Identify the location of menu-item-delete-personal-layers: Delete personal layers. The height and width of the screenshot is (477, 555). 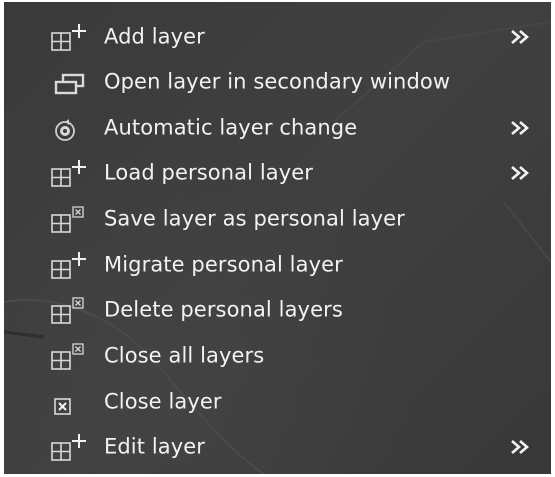
(277, 310).